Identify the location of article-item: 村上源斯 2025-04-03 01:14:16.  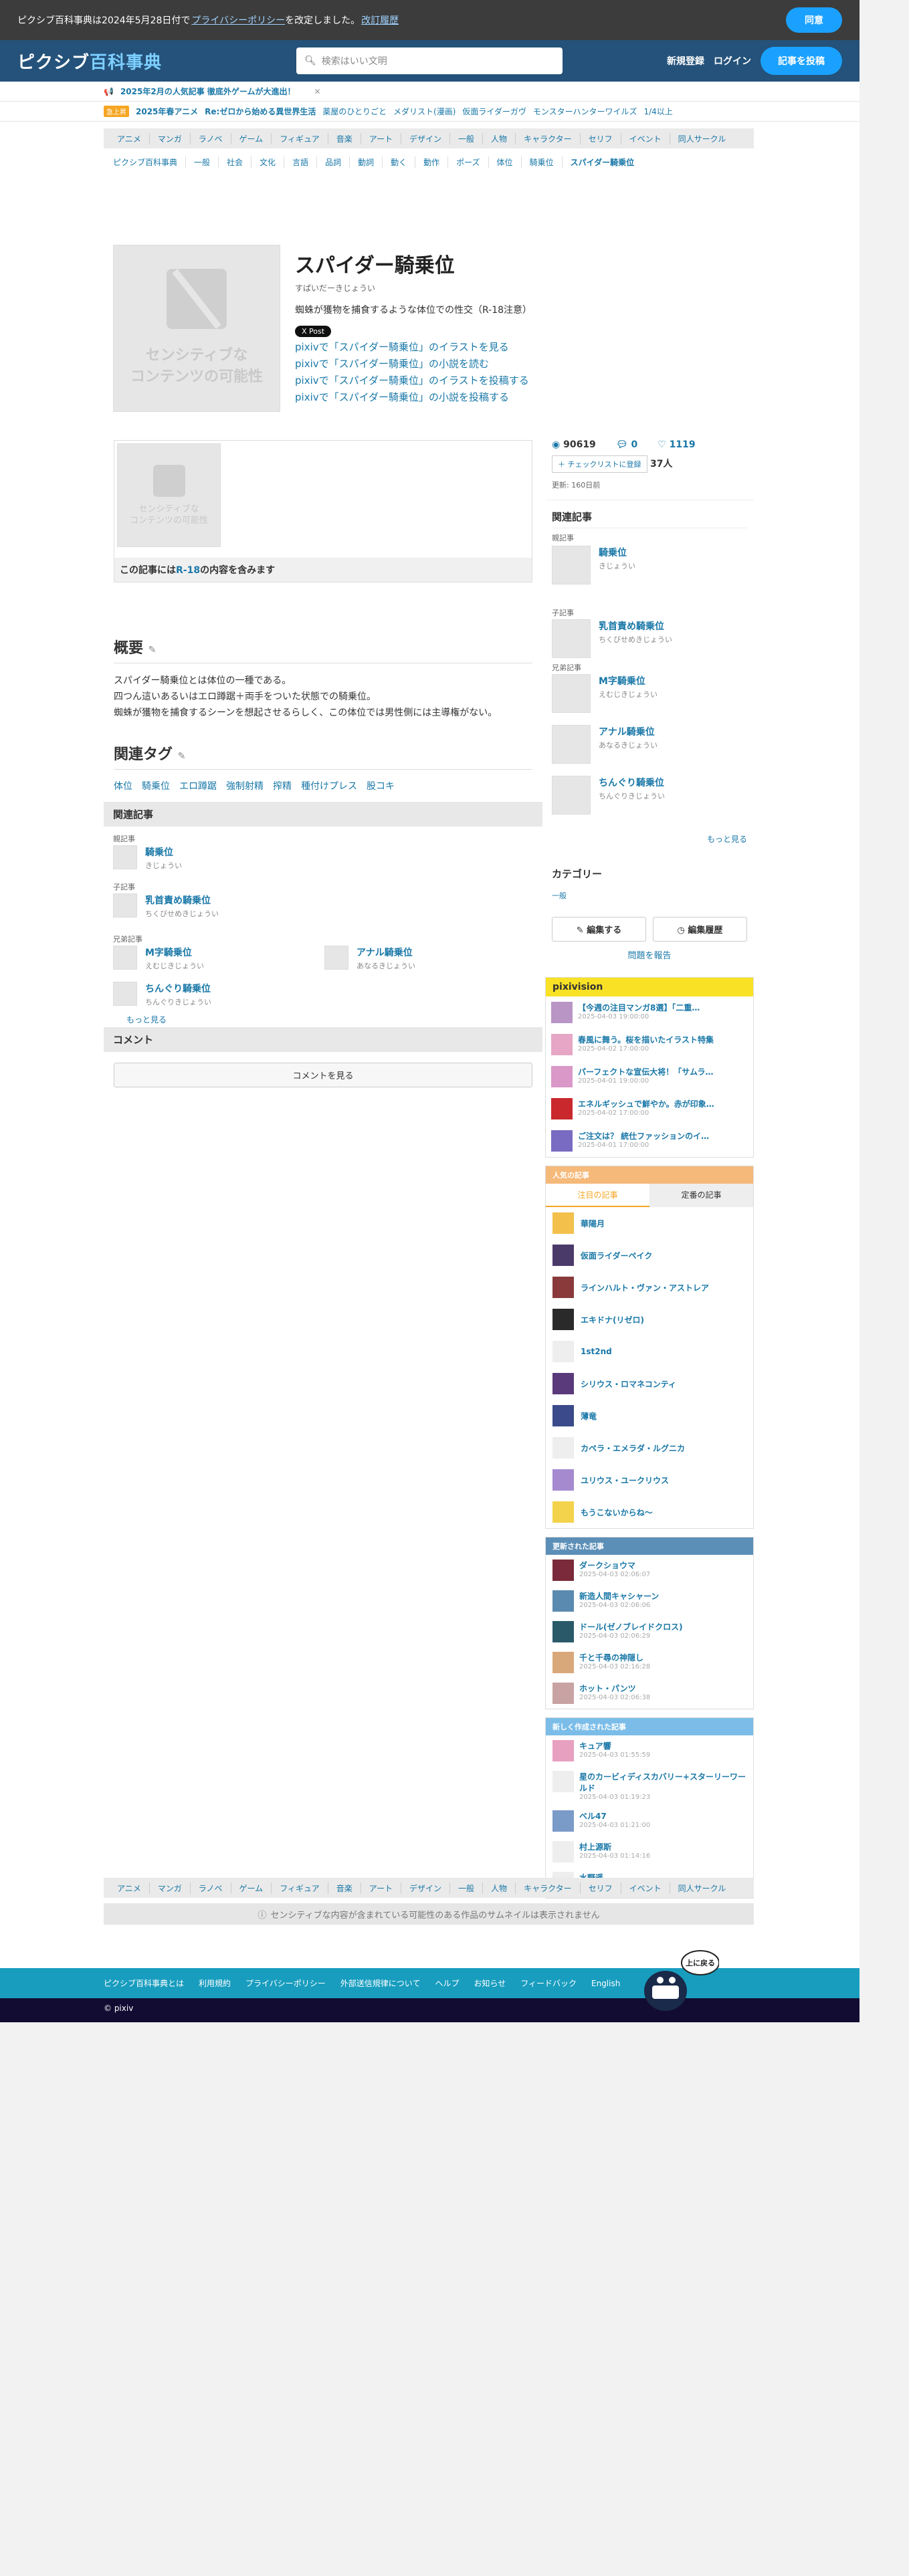
(649, 1851).